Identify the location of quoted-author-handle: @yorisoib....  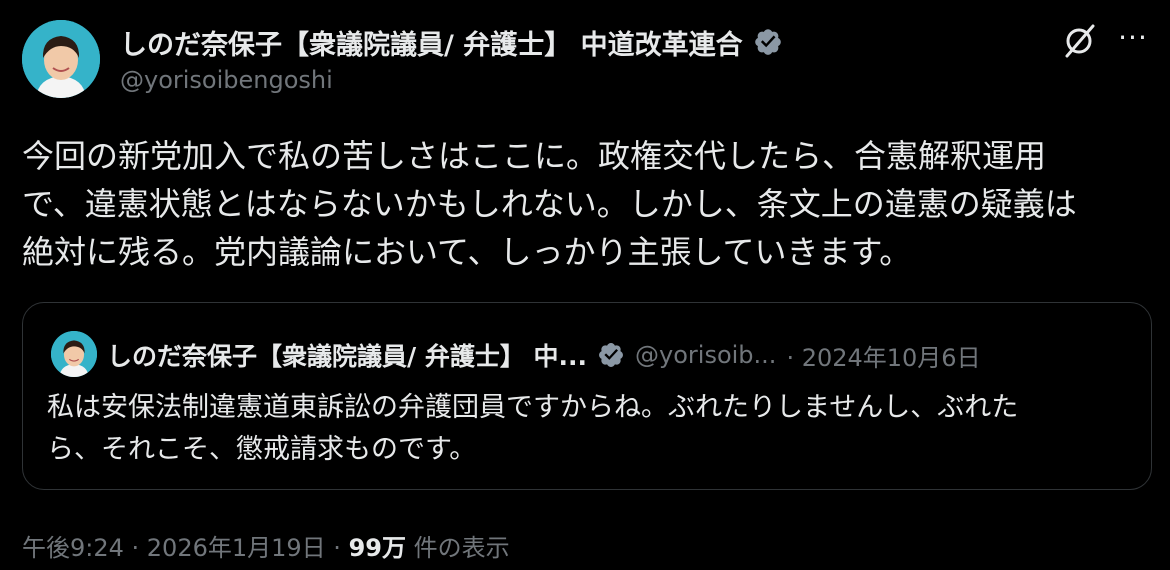
(706, 355).